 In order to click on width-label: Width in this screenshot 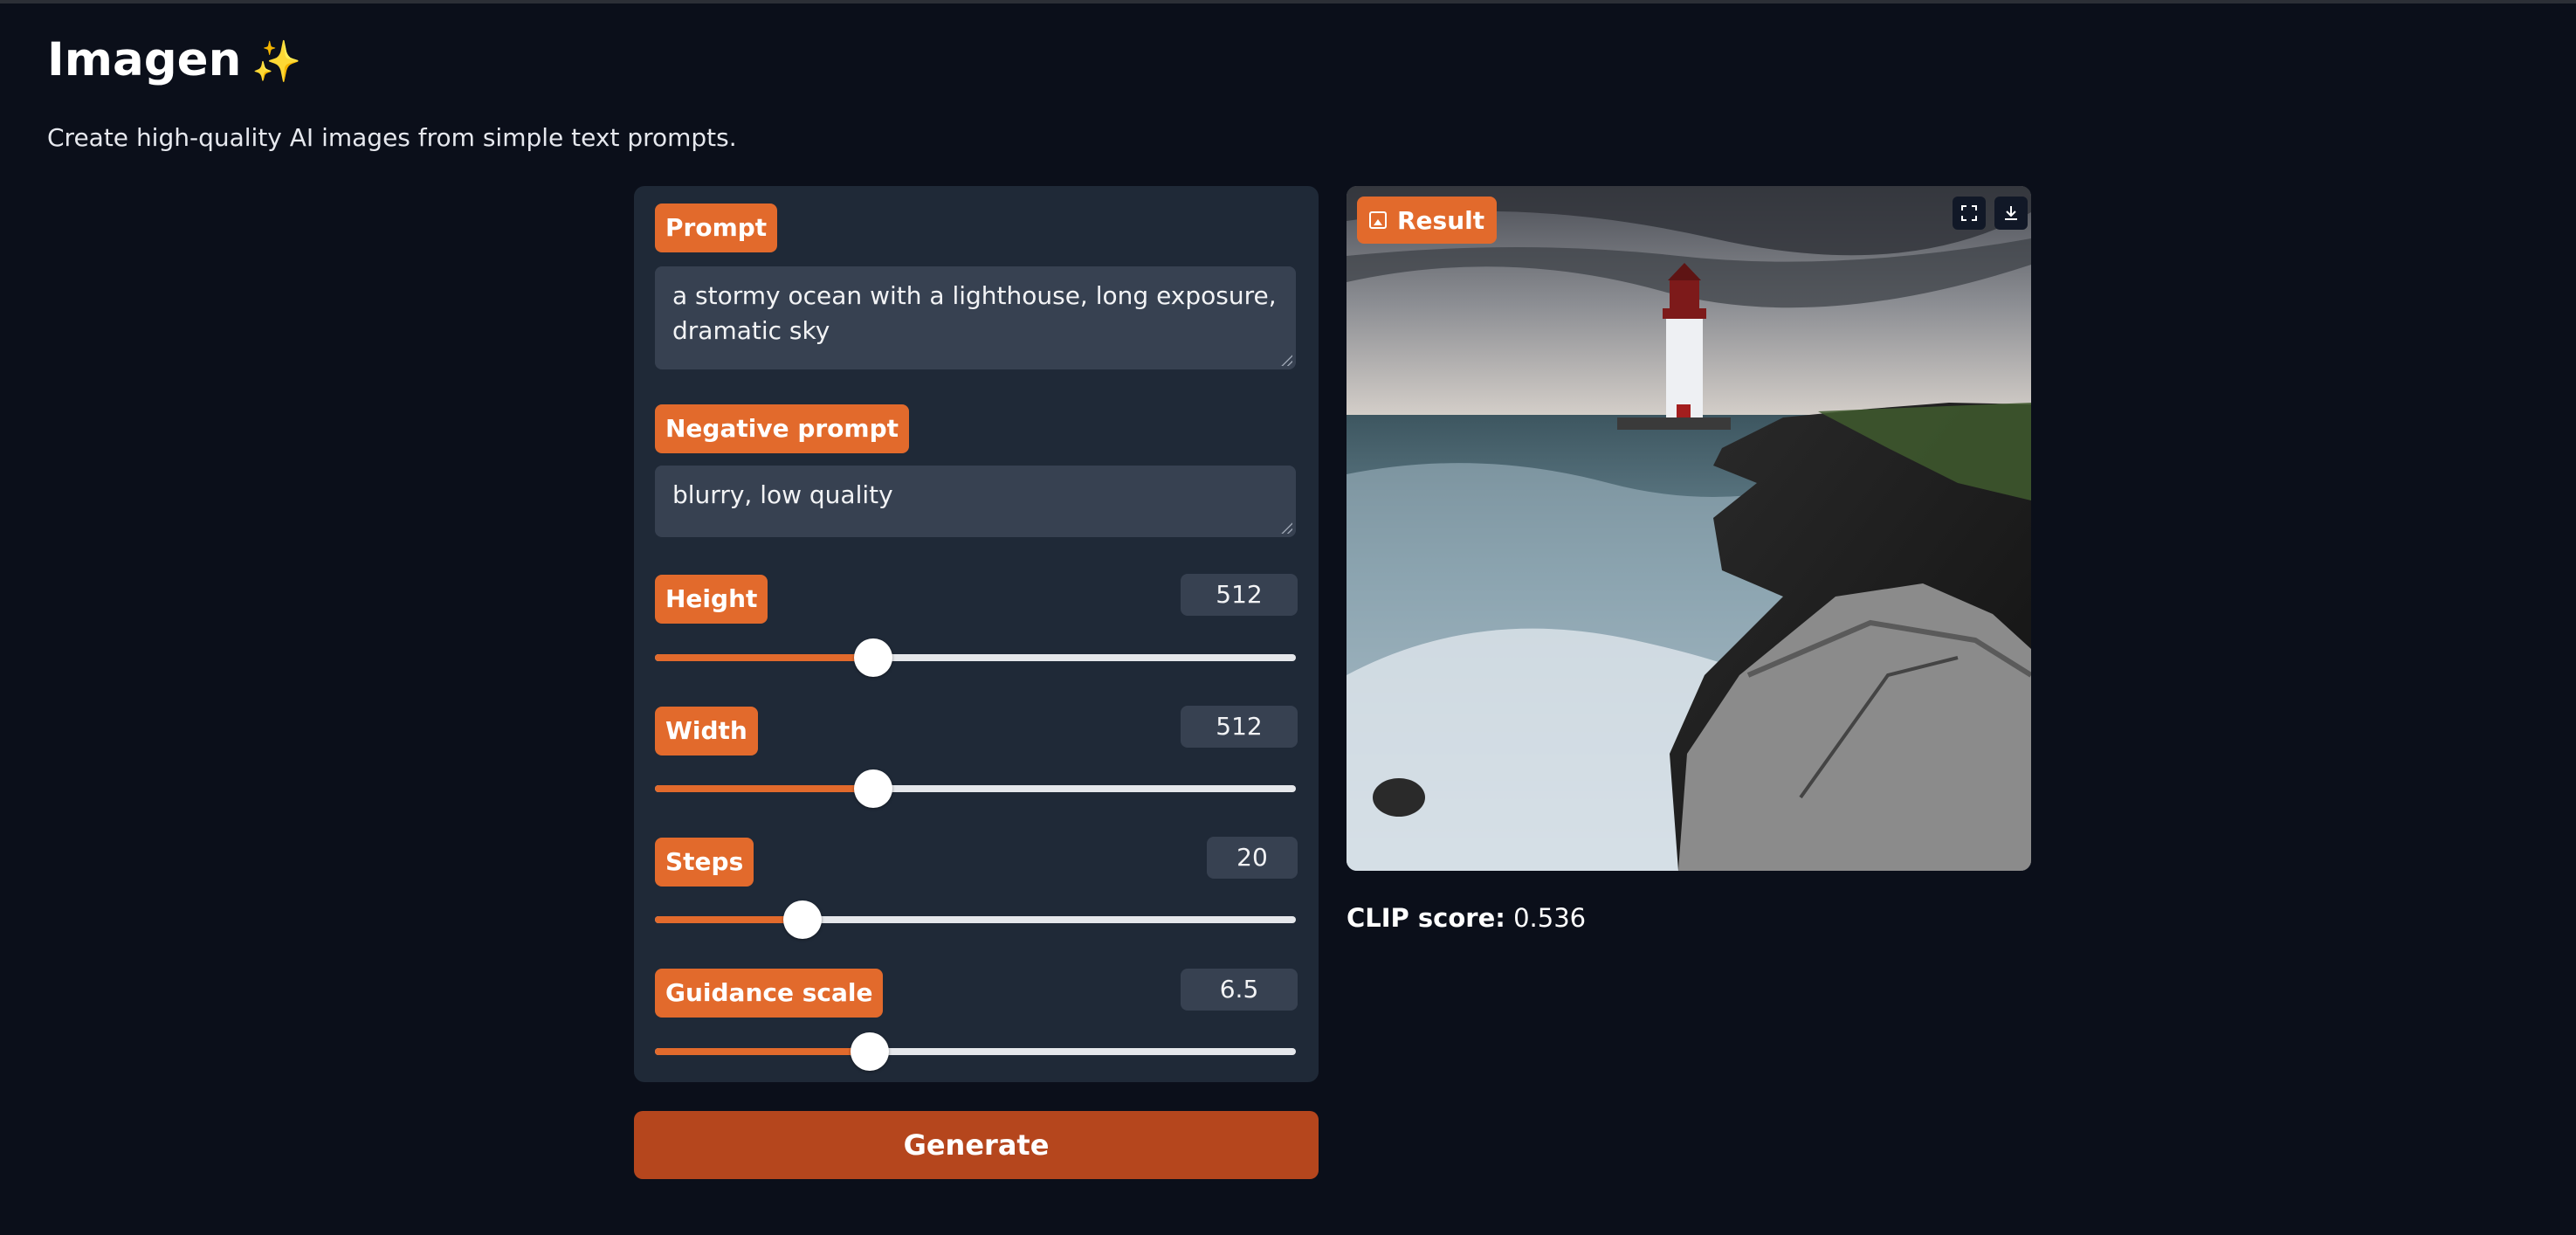, I will do `click(706, 731)`.